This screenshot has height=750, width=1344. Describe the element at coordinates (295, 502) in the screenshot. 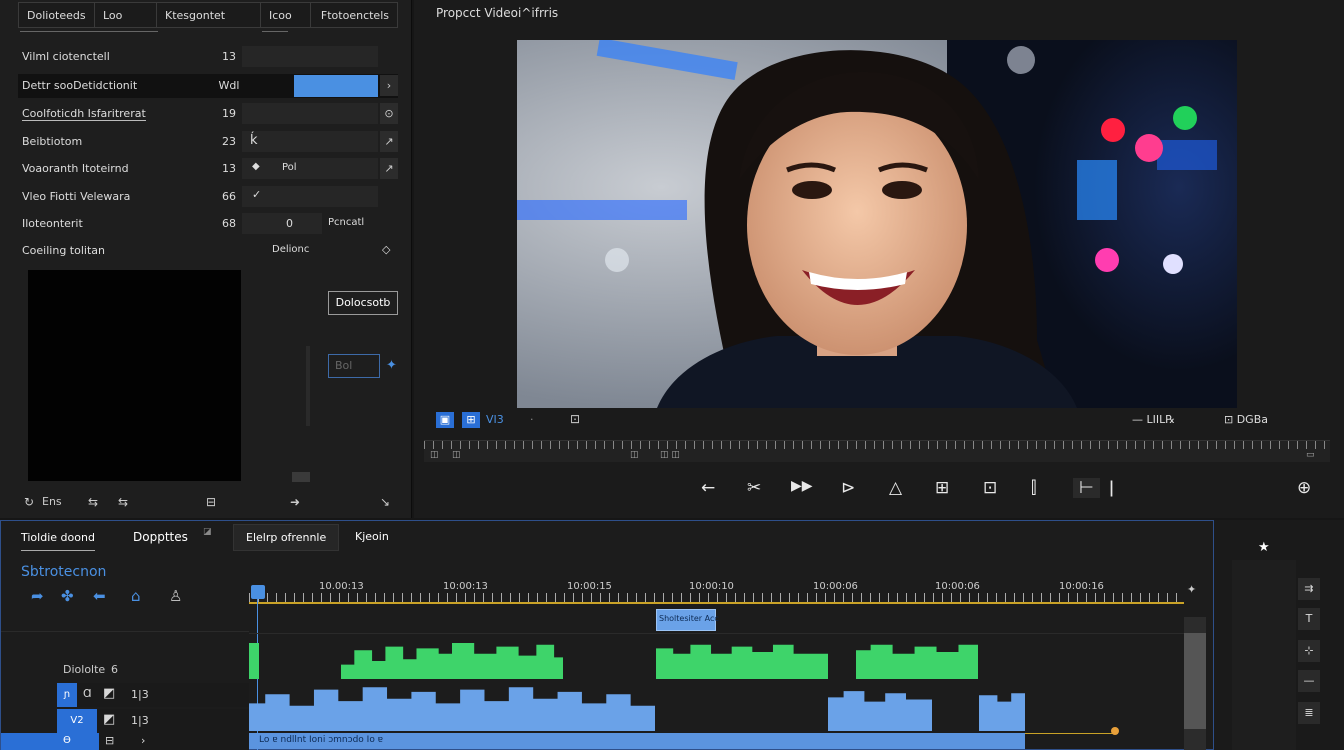

I see `arrow-icon: ➜` at that location.